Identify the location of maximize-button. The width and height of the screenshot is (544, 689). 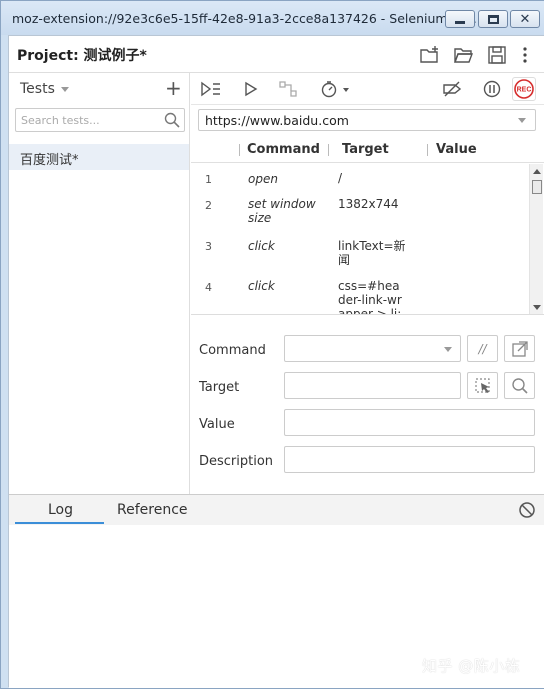
(493, 19).